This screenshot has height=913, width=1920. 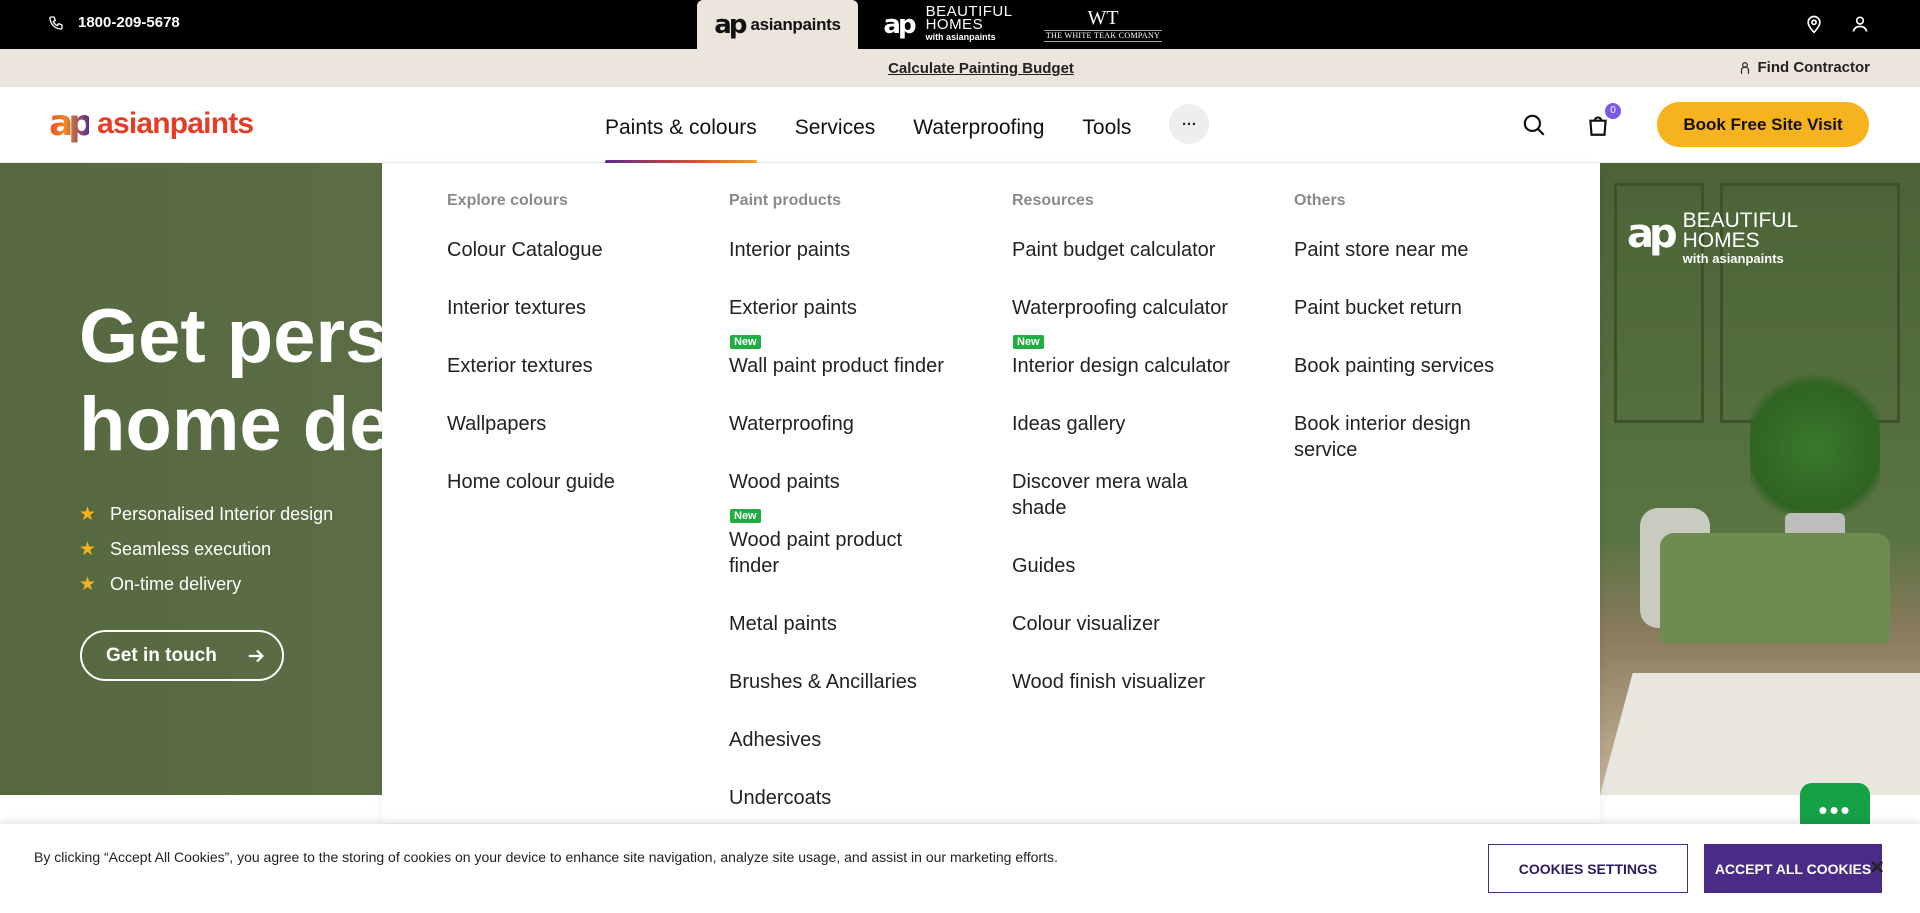 I want to click on bh-line3: with asianpaints, so click(x=960, y=37).